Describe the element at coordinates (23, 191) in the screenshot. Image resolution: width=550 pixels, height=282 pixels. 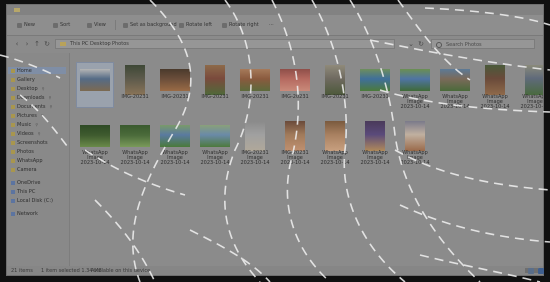
I see `nav-item: This PC` at that location.